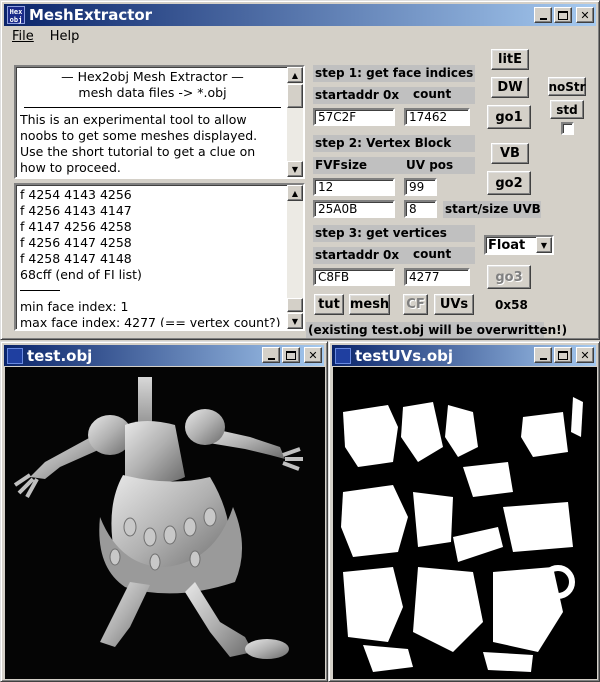 The height and width of the screenshot is (682, 600). I want to click on uvpos-input: 99, so click(420, 187).